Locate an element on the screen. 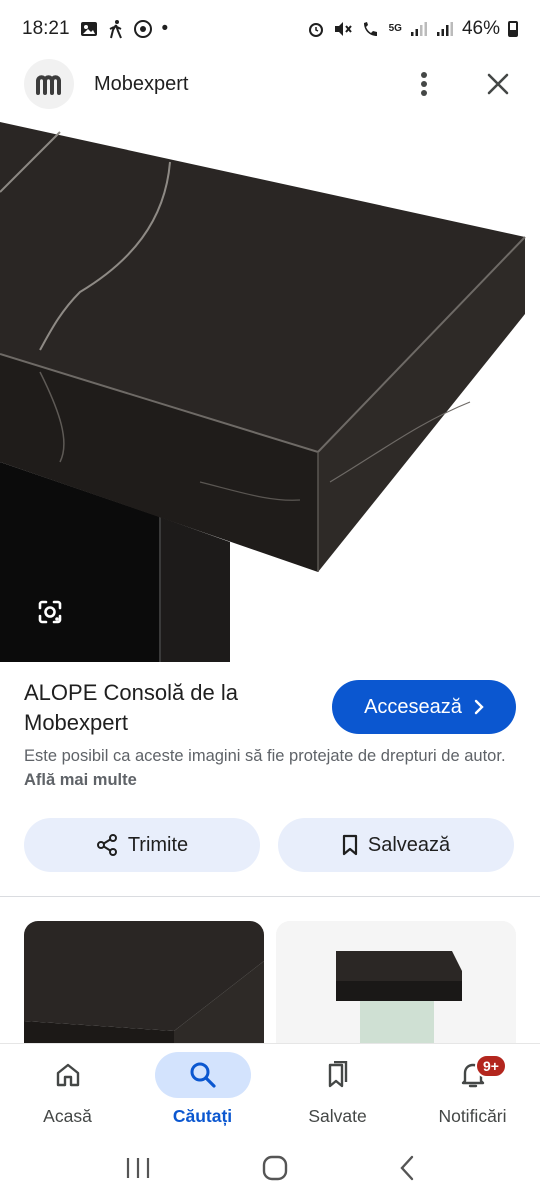 Image resolution: width=540 pixels, height=1200 pixels. bottom-navigation: Acasă Căutați Salvate 9+ Notificări is located at coordinates (270, 1091).